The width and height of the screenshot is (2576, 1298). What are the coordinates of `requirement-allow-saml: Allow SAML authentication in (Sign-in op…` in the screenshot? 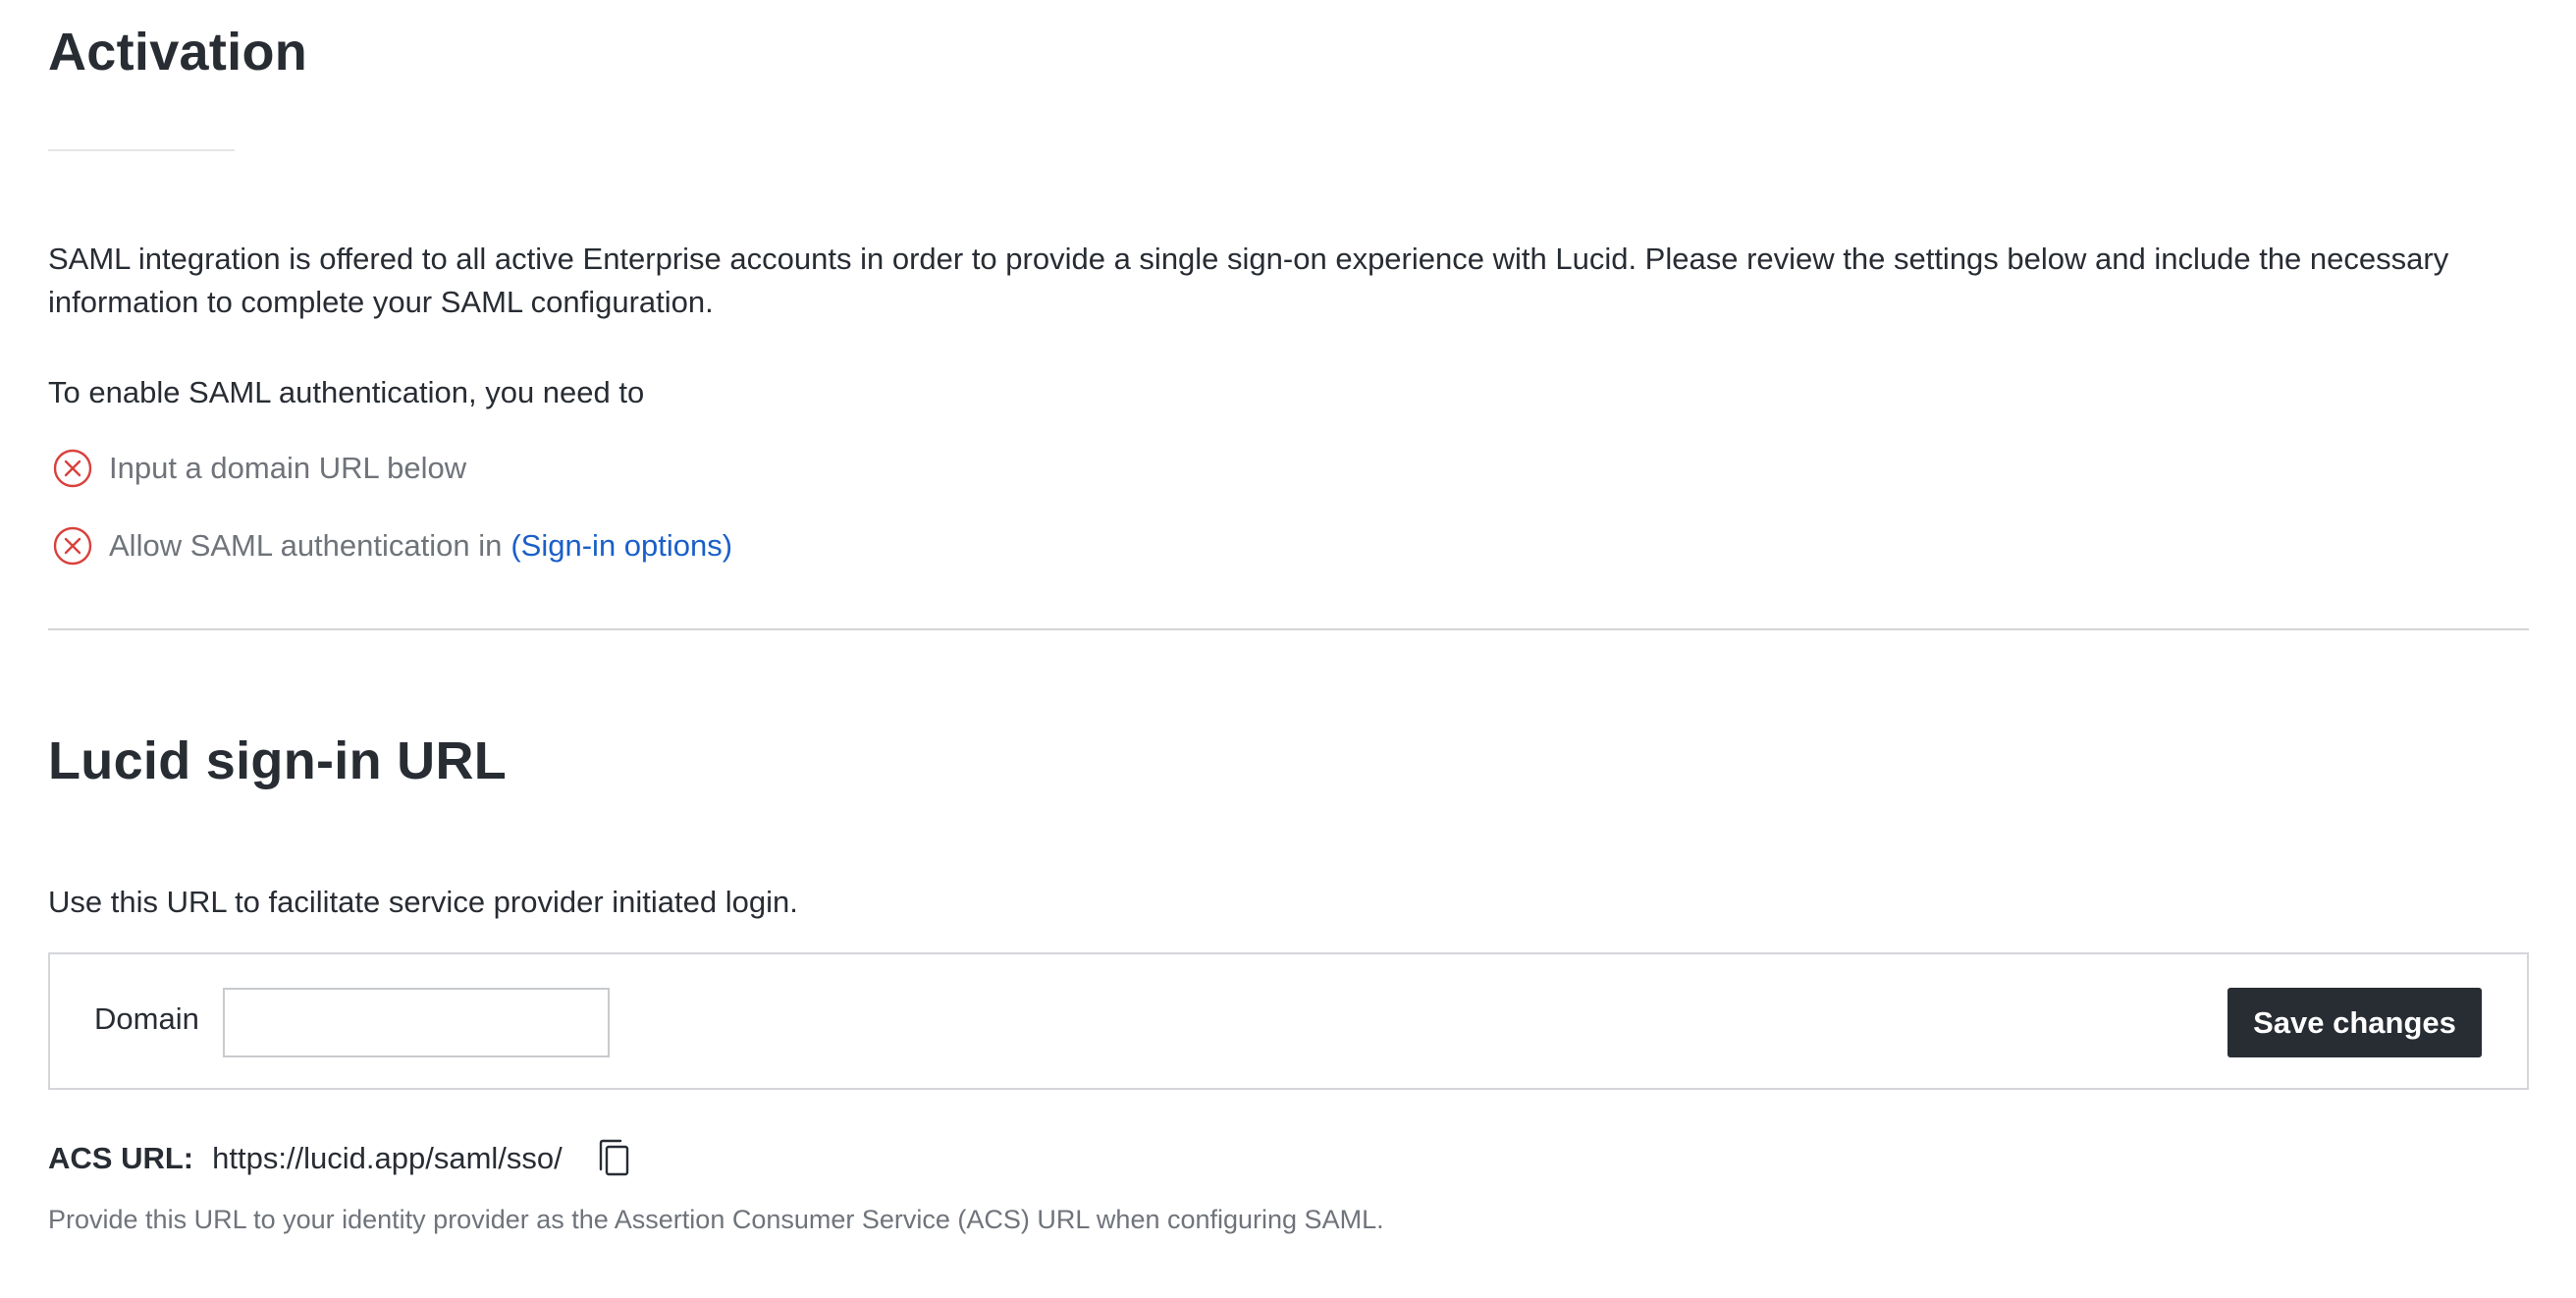 It's located at (392, 546).